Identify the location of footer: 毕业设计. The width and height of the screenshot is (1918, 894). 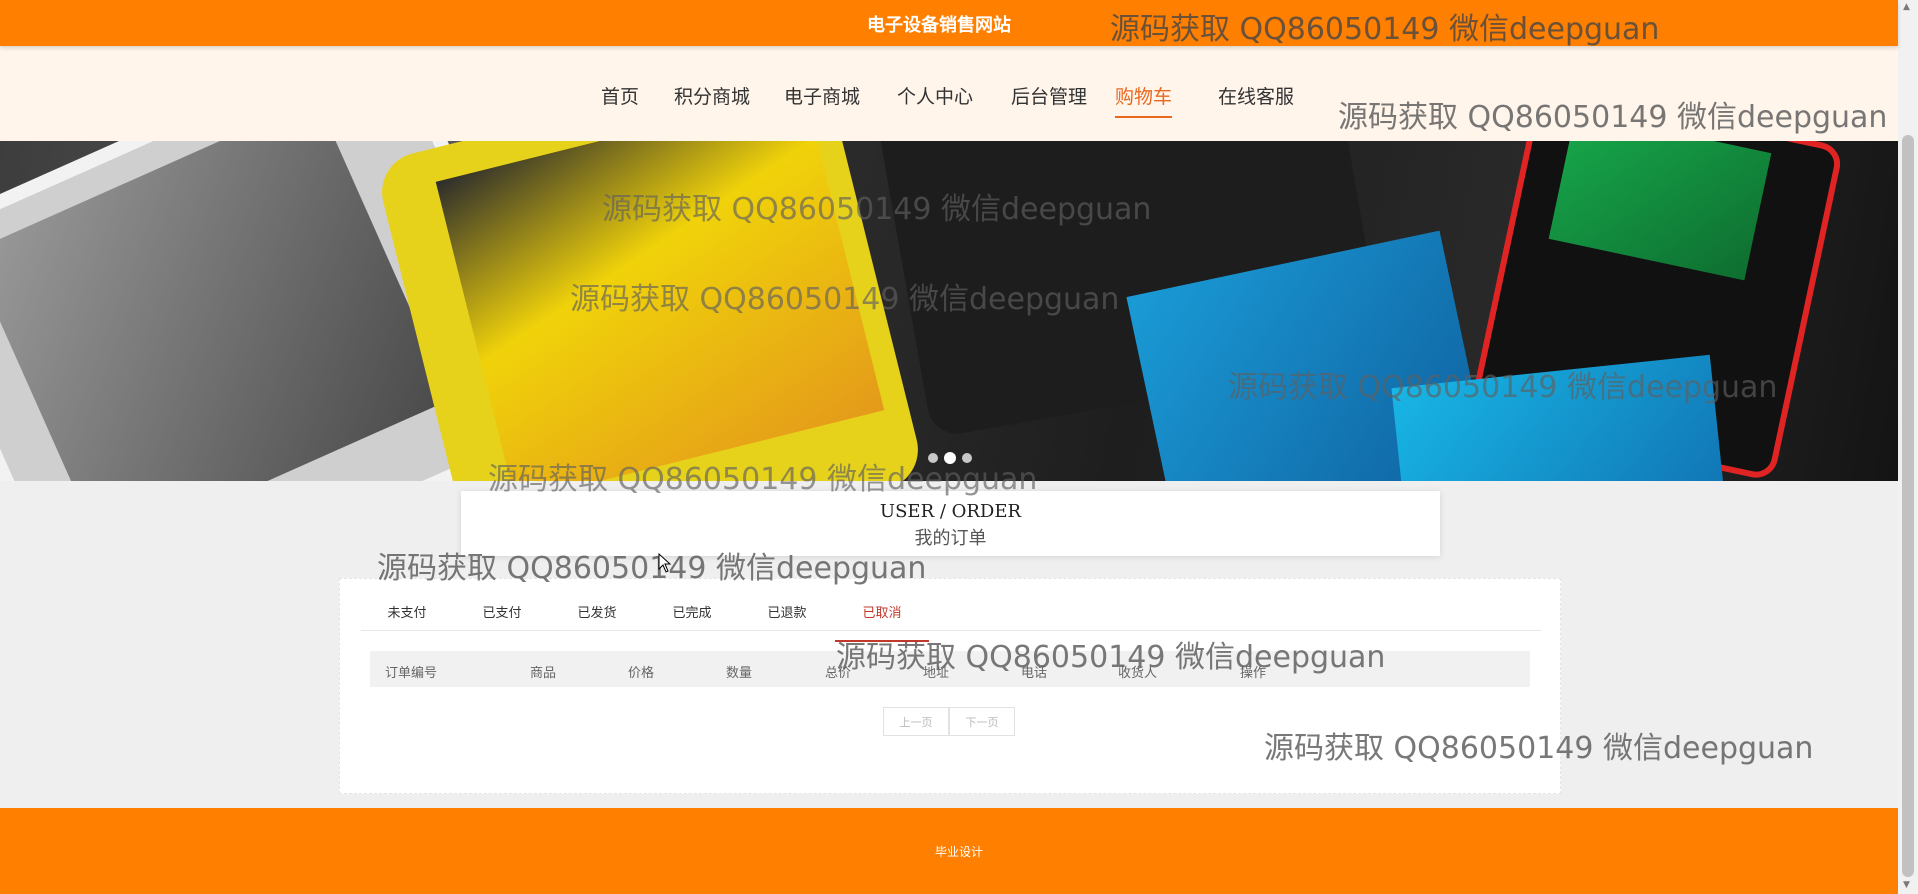
(949, 851).